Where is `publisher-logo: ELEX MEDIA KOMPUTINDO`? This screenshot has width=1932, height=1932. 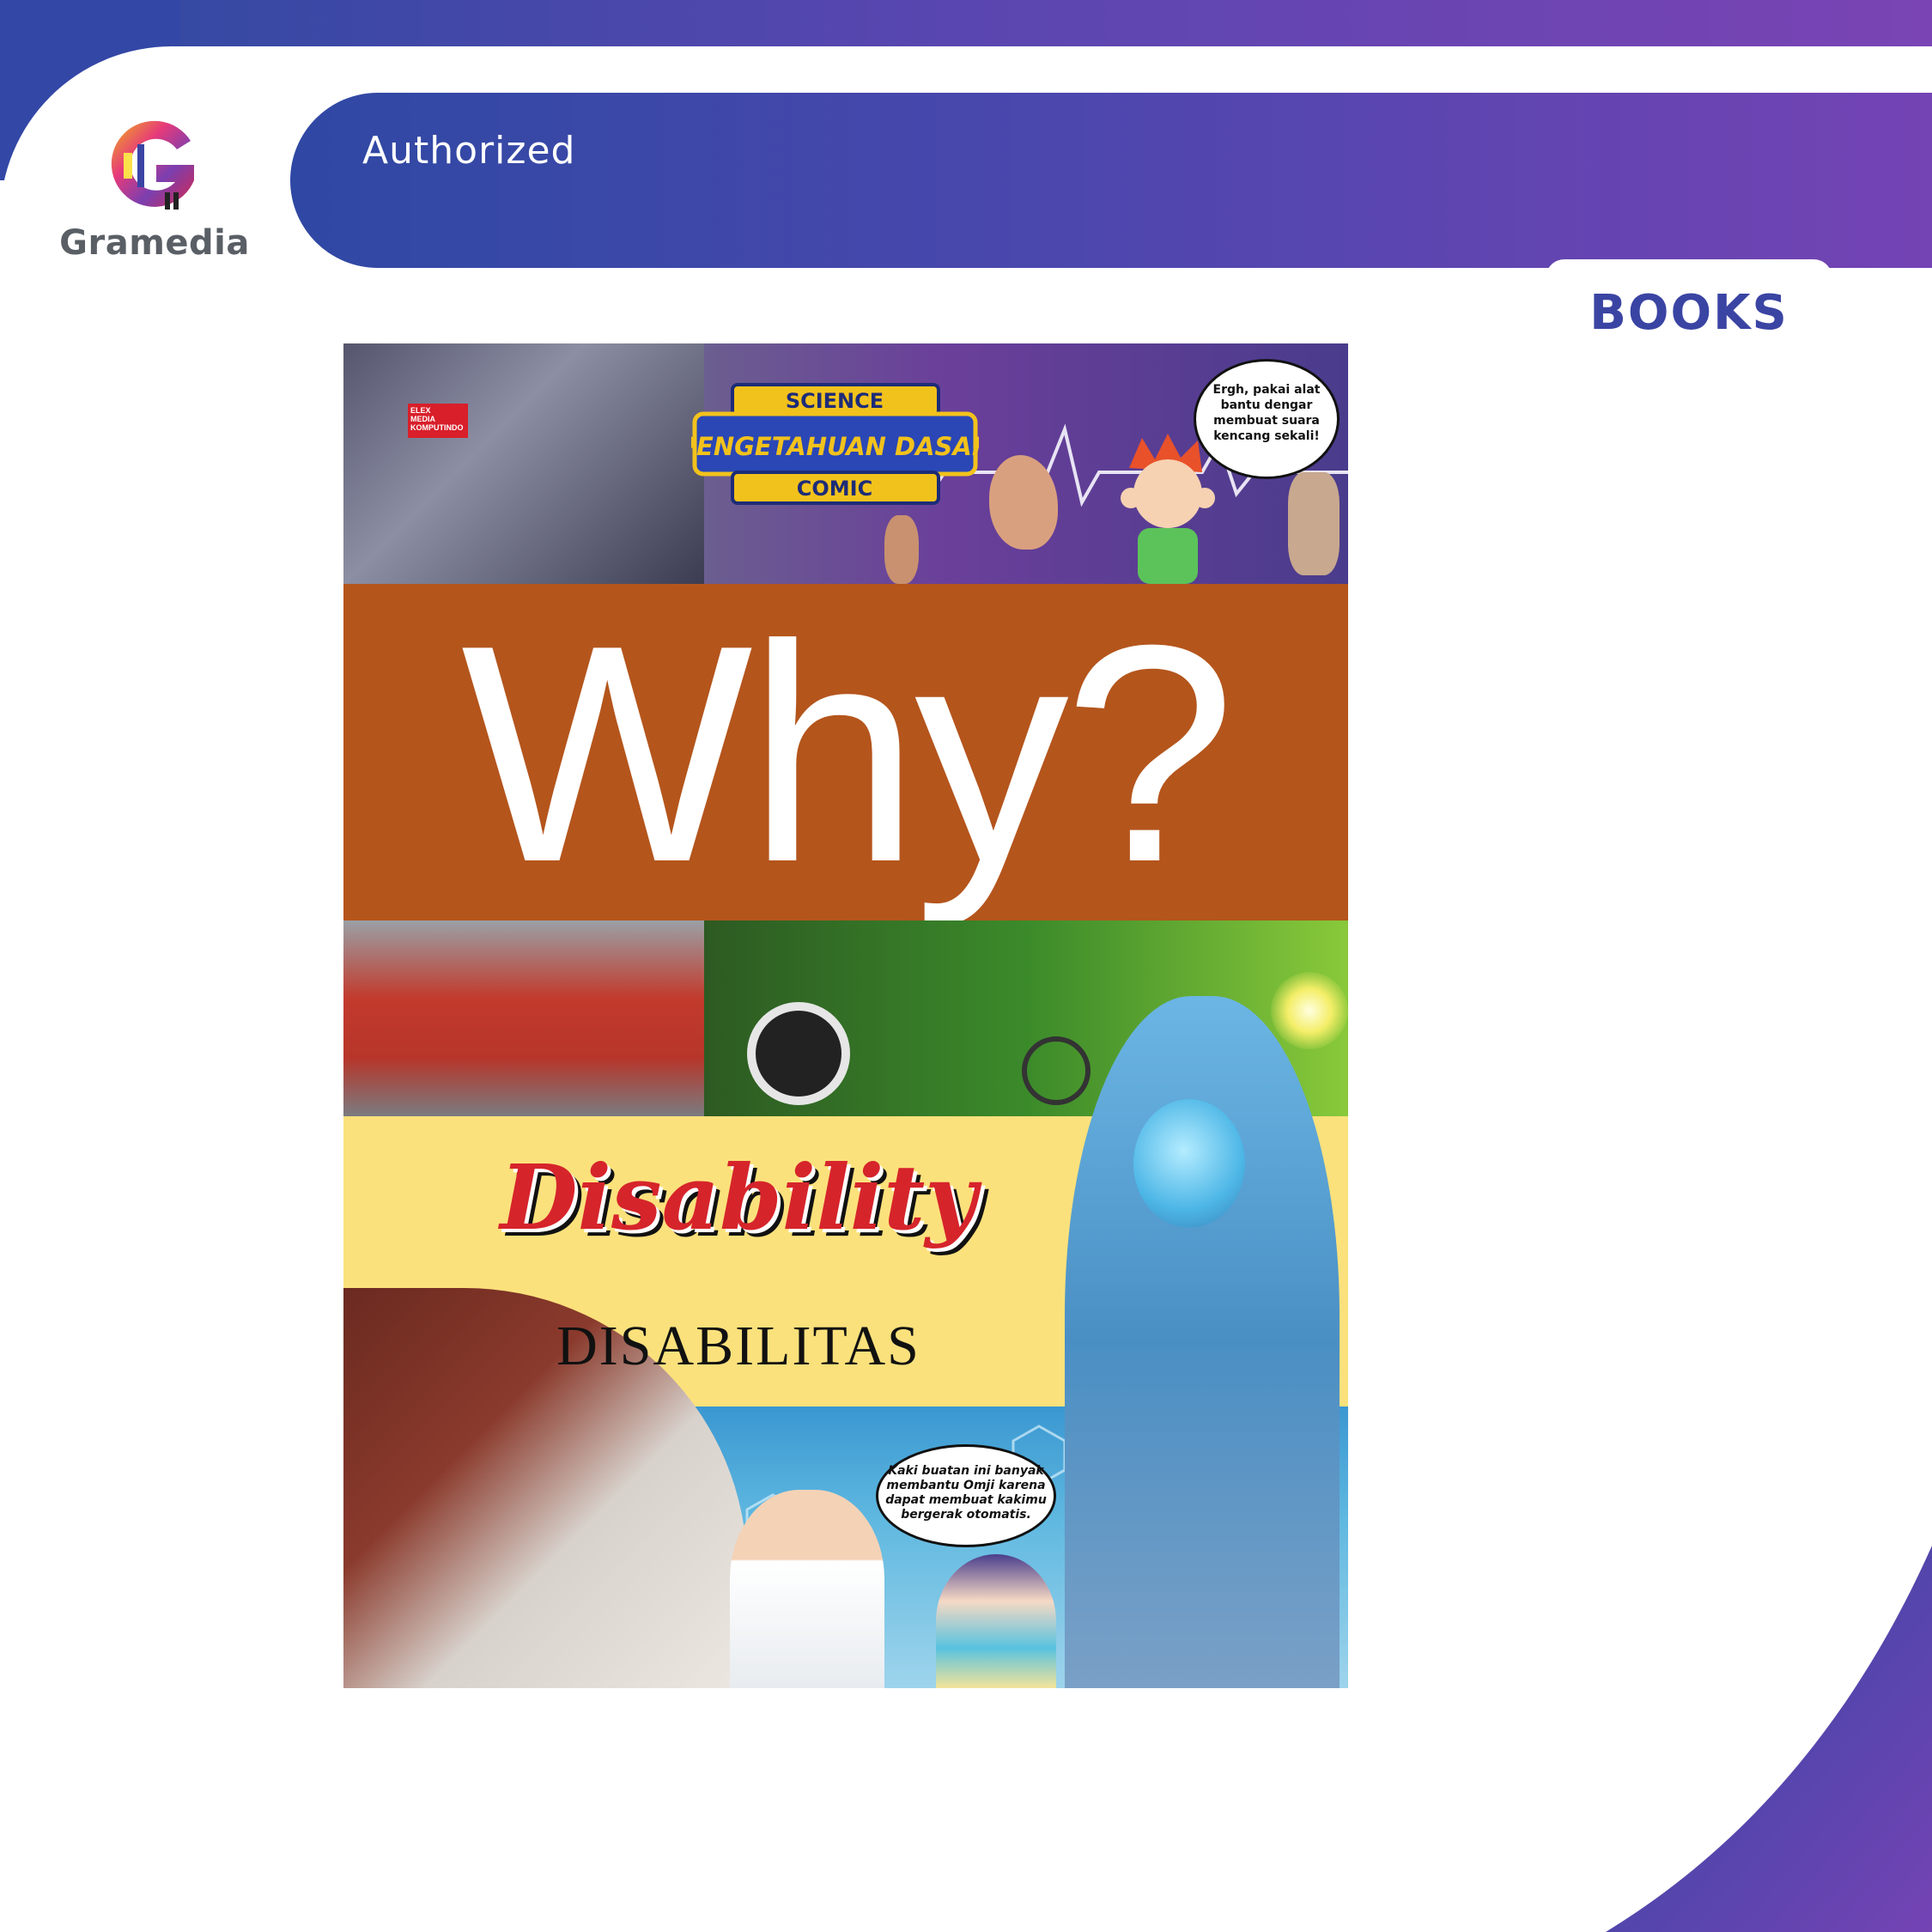 publisher-logo: ELEX MEDIA KOMPUTINDO is located at coordinates (438, 421).